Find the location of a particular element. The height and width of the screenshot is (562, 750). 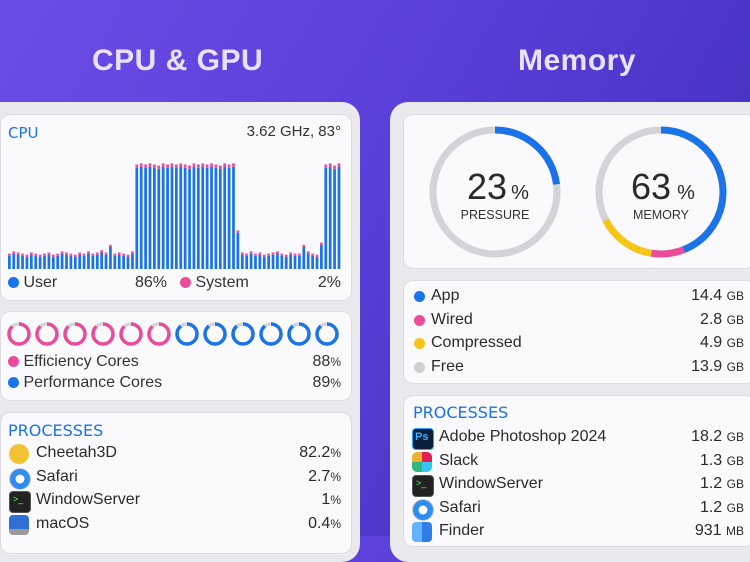

process-row: >_ WindowServer 1.2 GB is located at coordinates (578, 485).